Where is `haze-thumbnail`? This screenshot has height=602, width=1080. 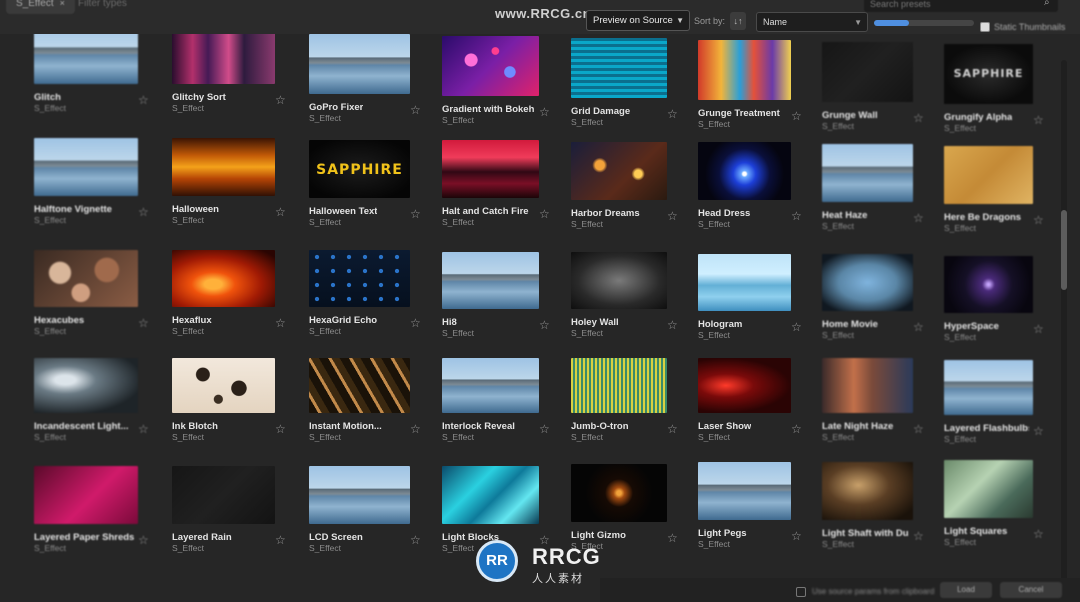 haze-thumbnail is located at coordinates (867, 385).